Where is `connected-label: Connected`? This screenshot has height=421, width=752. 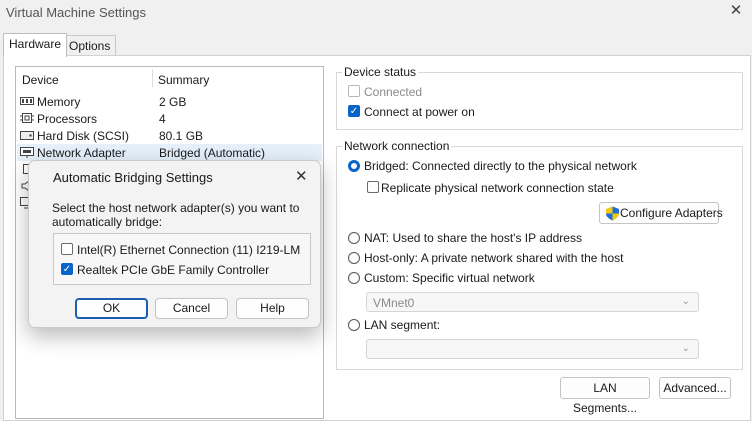 connected-label: Connected is located at coordinates (393, 92).